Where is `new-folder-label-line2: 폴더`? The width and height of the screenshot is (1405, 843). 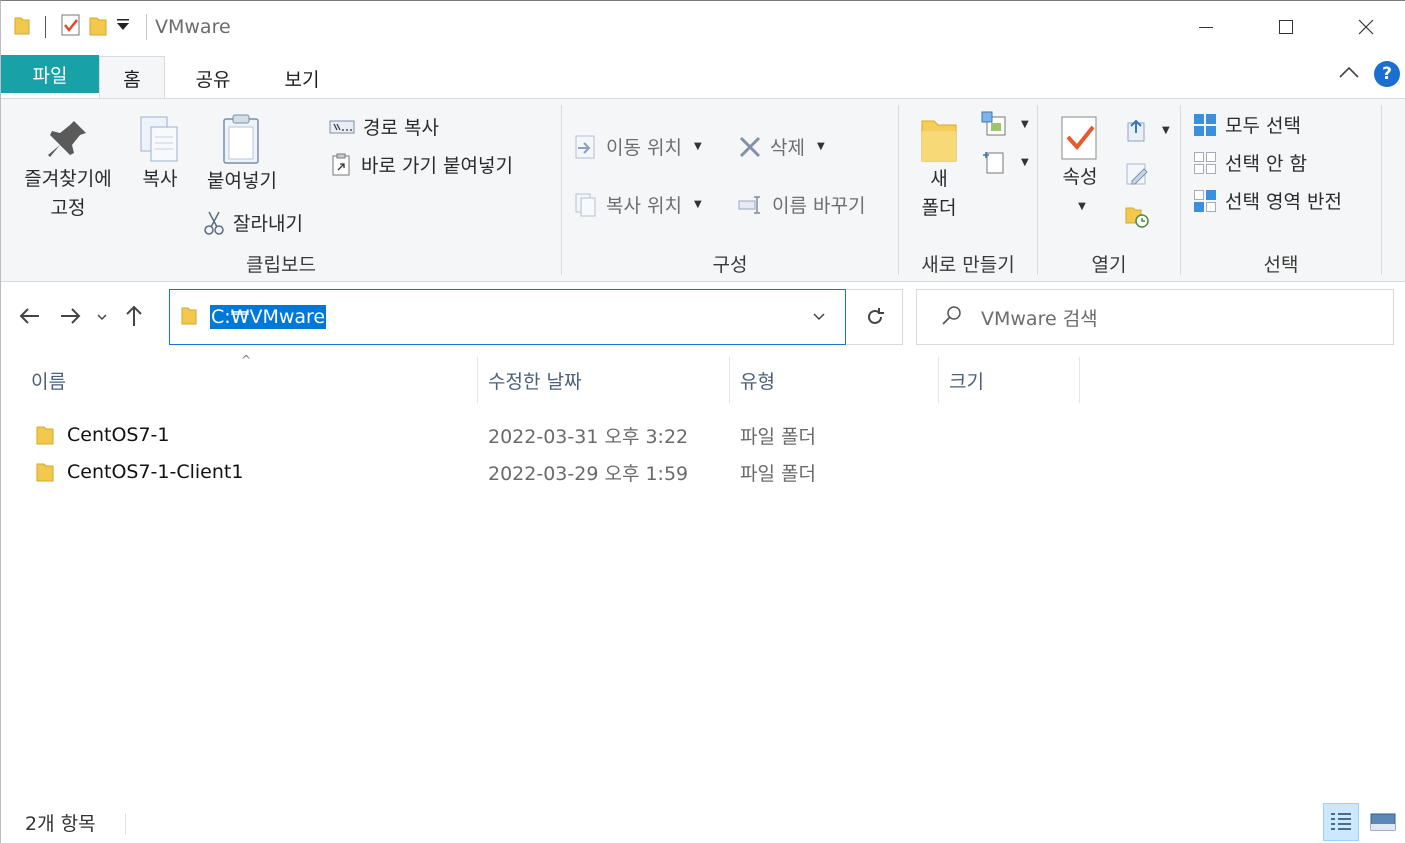
new-folder-label-line2: 폴더 is located at coordinates (939, 208).